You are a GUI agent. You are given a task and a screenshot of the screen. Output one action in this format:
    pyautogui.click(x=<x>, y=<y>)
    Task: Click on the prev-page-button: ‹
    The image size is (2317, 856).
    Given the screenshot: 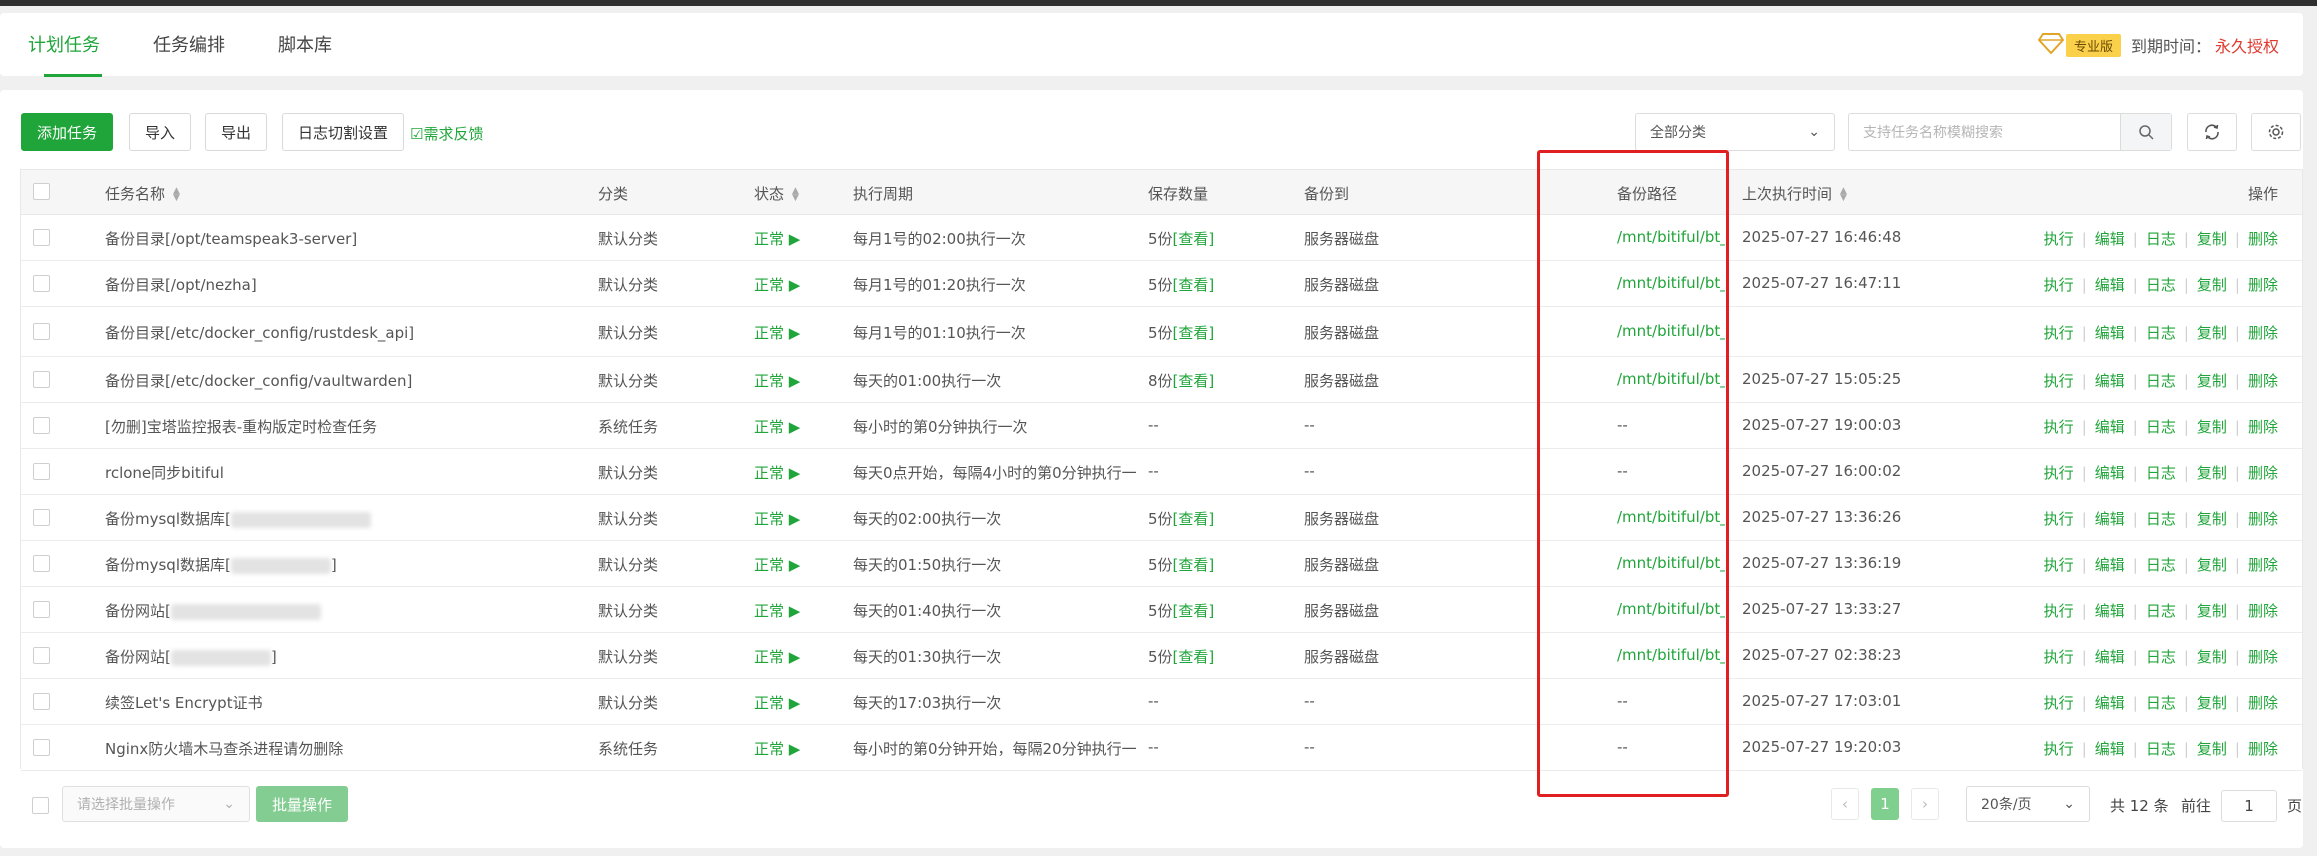 What is the action you would take?
    pyautogui.click(x=1845, y=804)
    